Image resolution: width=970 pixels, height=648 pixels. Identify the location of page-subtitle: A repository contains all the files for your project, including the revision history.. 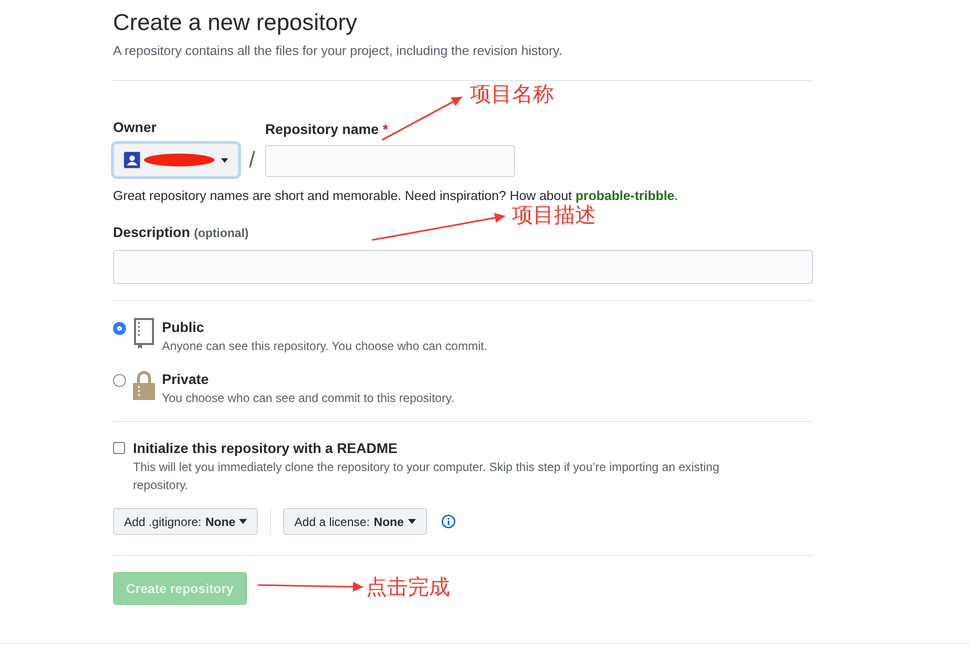
(338, 51).